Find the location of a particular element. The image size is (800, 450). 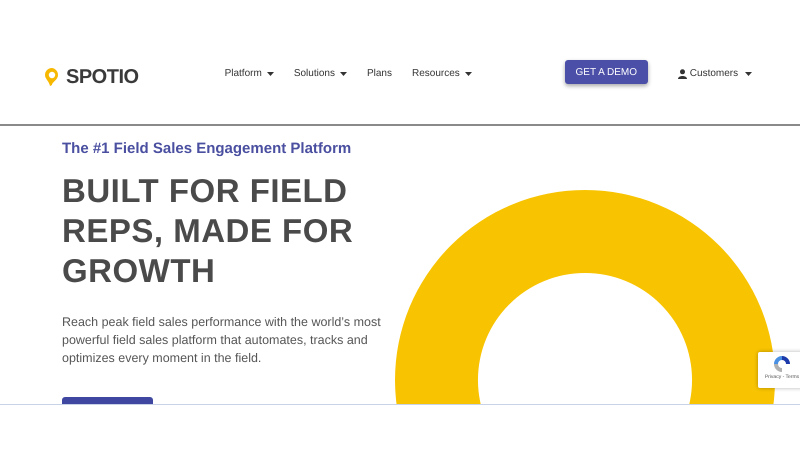

location-pin-icon is located at coordinates (52, 77).